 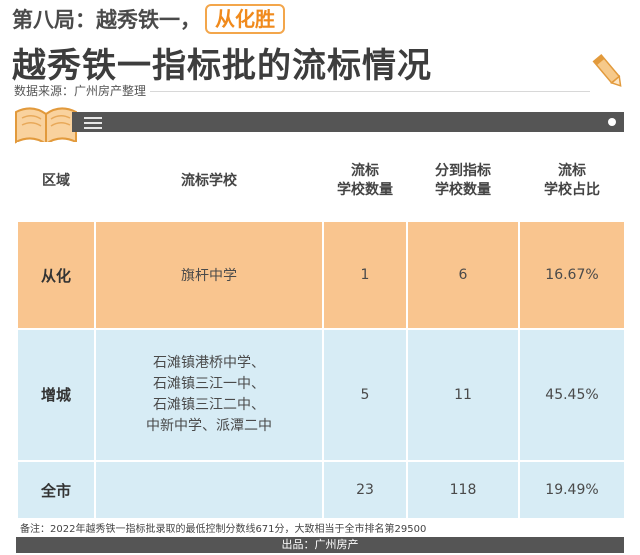 I want to click on ratio-cell: 45.45%, so click(x=572, y=395).